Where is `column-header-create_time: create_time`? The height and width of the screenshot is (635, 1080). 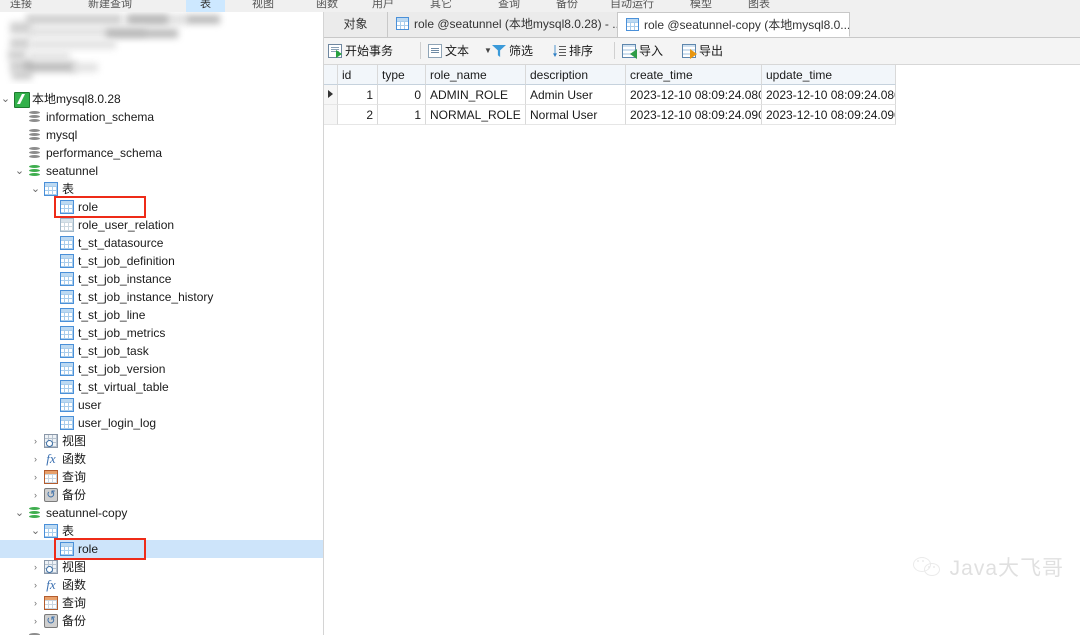 column-header-create_time: create_time is located at coordinates (694, 75).